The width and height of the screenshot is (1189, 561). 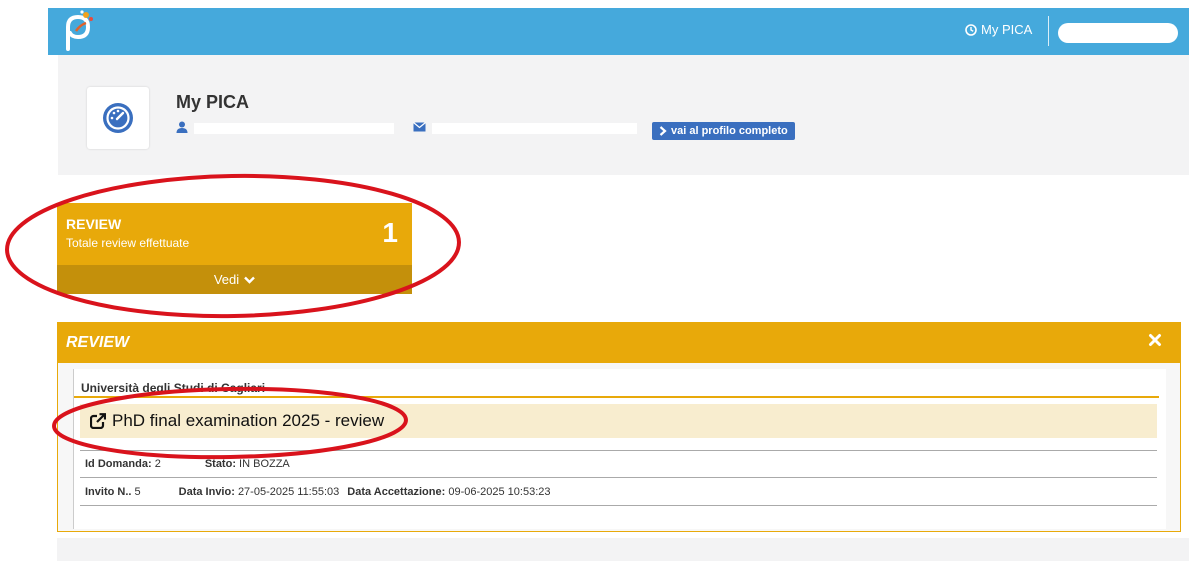 What do you see at coordinates (618, 464) in the screenshot?
I see `application-row: Id Domanda: 2 Stato: IN BOZZA` at bounding box center [618, 464].